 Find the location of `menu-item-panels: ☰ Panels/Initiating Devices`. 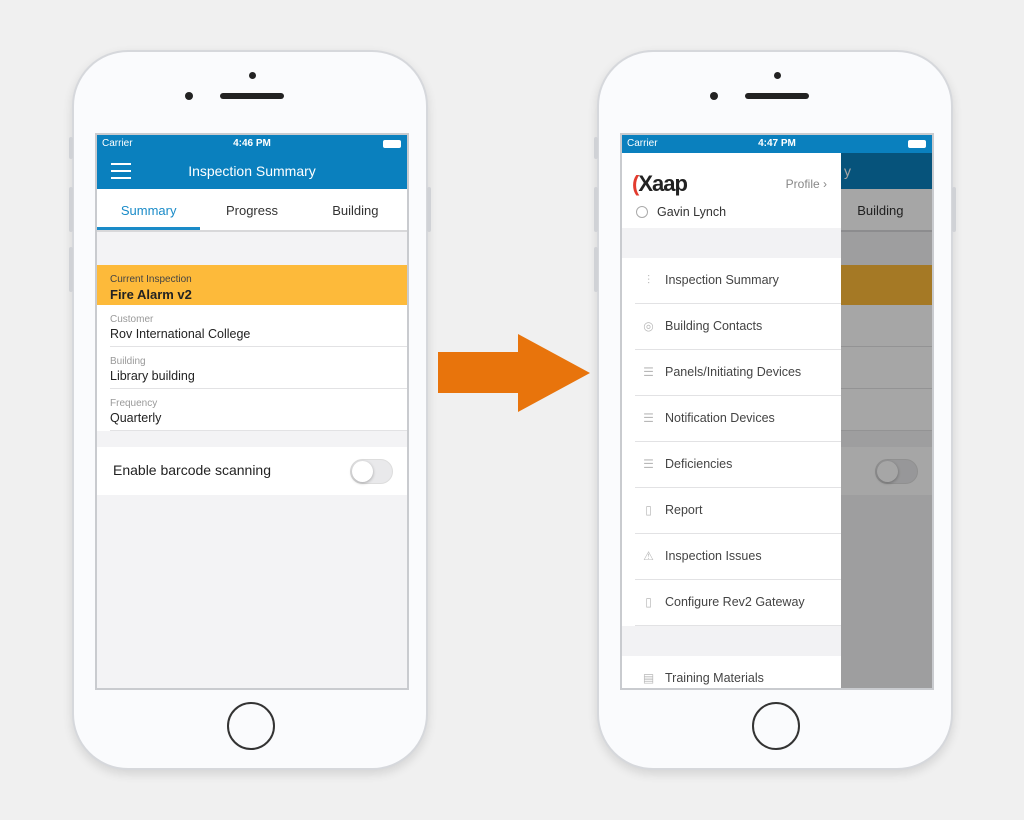

menu-item-panels: ☰ Panels/Initiating Devices is located at coordinates (731, 373).